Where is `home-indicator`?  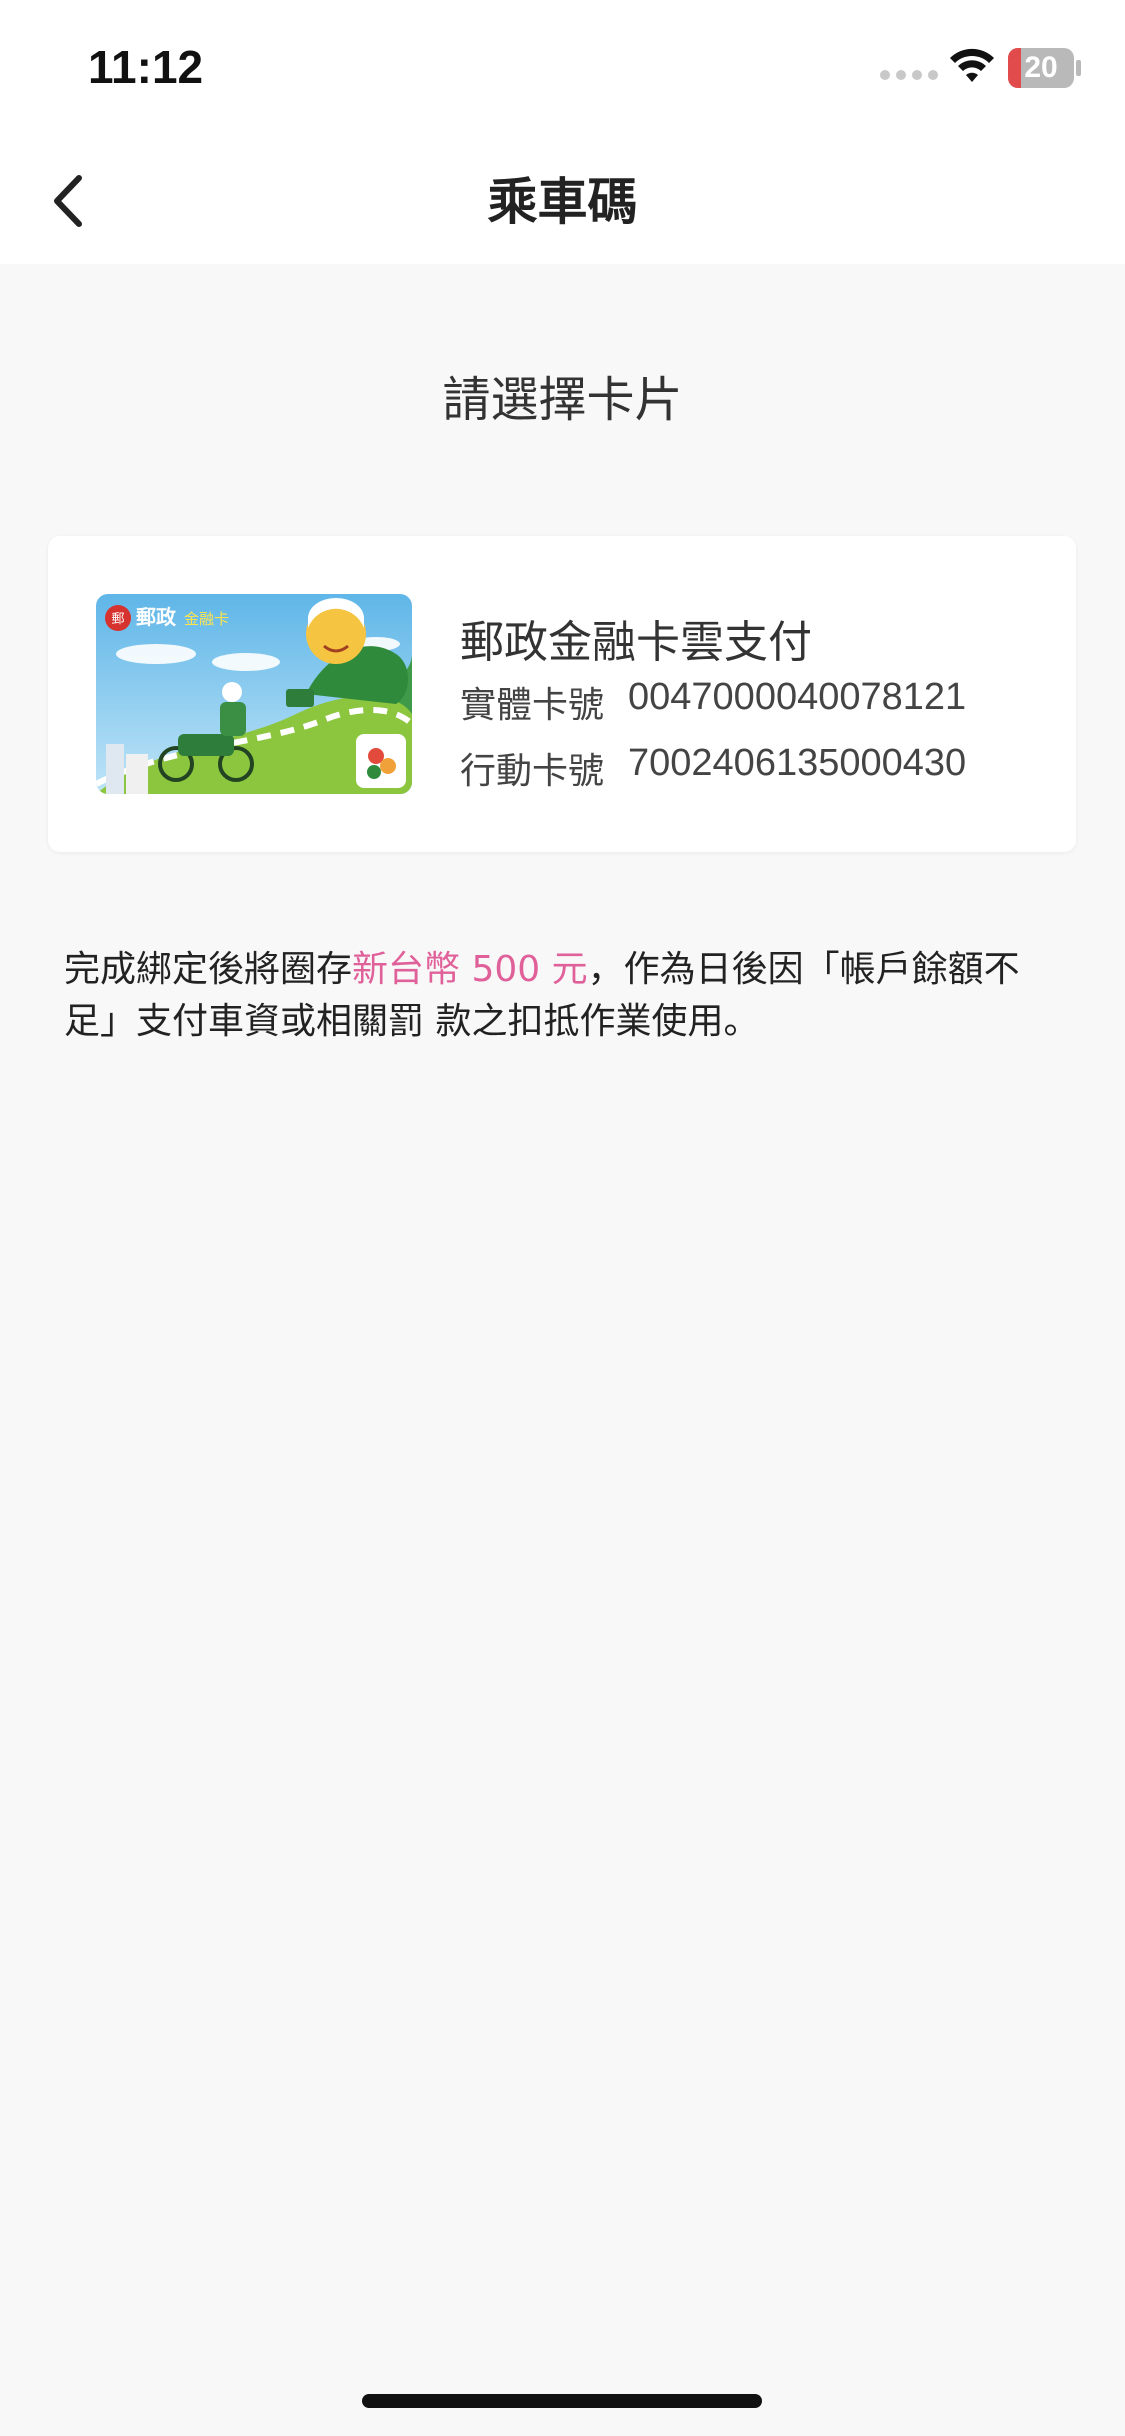
home-indicator is located at coordinates (562, 2401).